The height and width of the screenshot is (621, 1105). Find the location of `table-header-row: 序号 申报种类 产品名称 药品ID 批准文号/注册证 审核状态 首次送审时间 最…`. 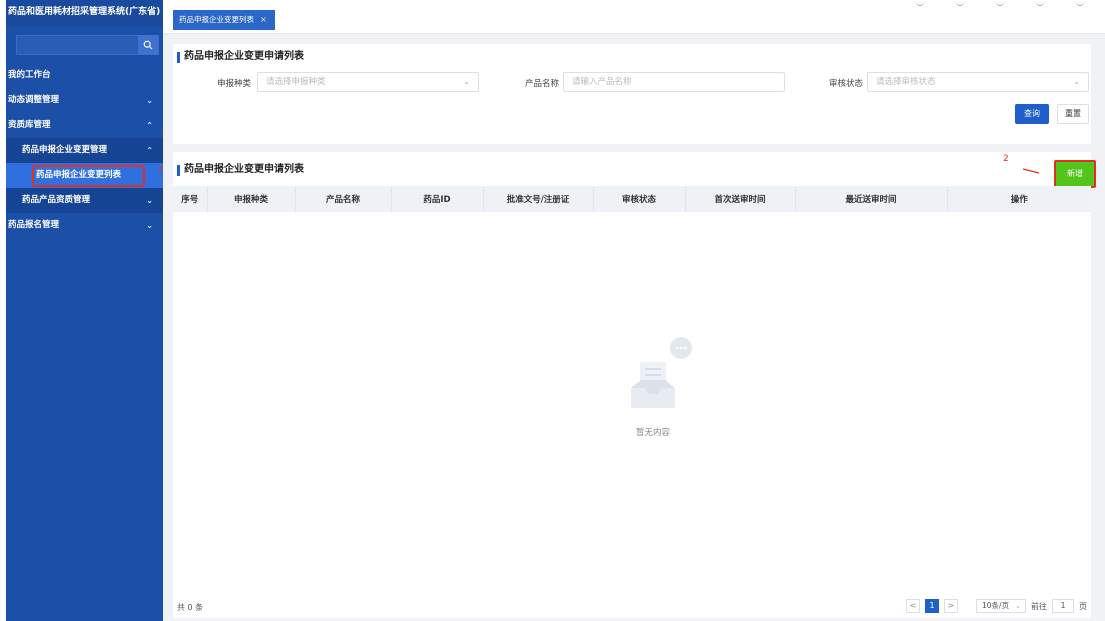

table-header-row: 序号 申报种类 产品名称 药品ID 批准文号/注册证 审核状态 首次送审时间 最… is located at coordinates (632, 199).